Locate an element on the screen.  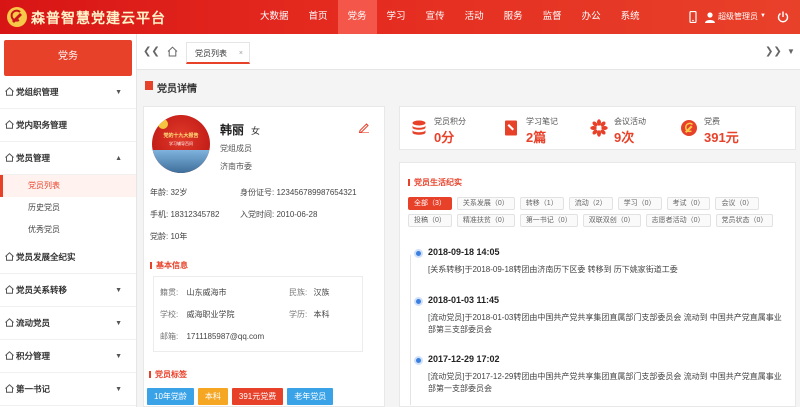
filter-submission: 投稿（0） is located at coordinates (430, 220).